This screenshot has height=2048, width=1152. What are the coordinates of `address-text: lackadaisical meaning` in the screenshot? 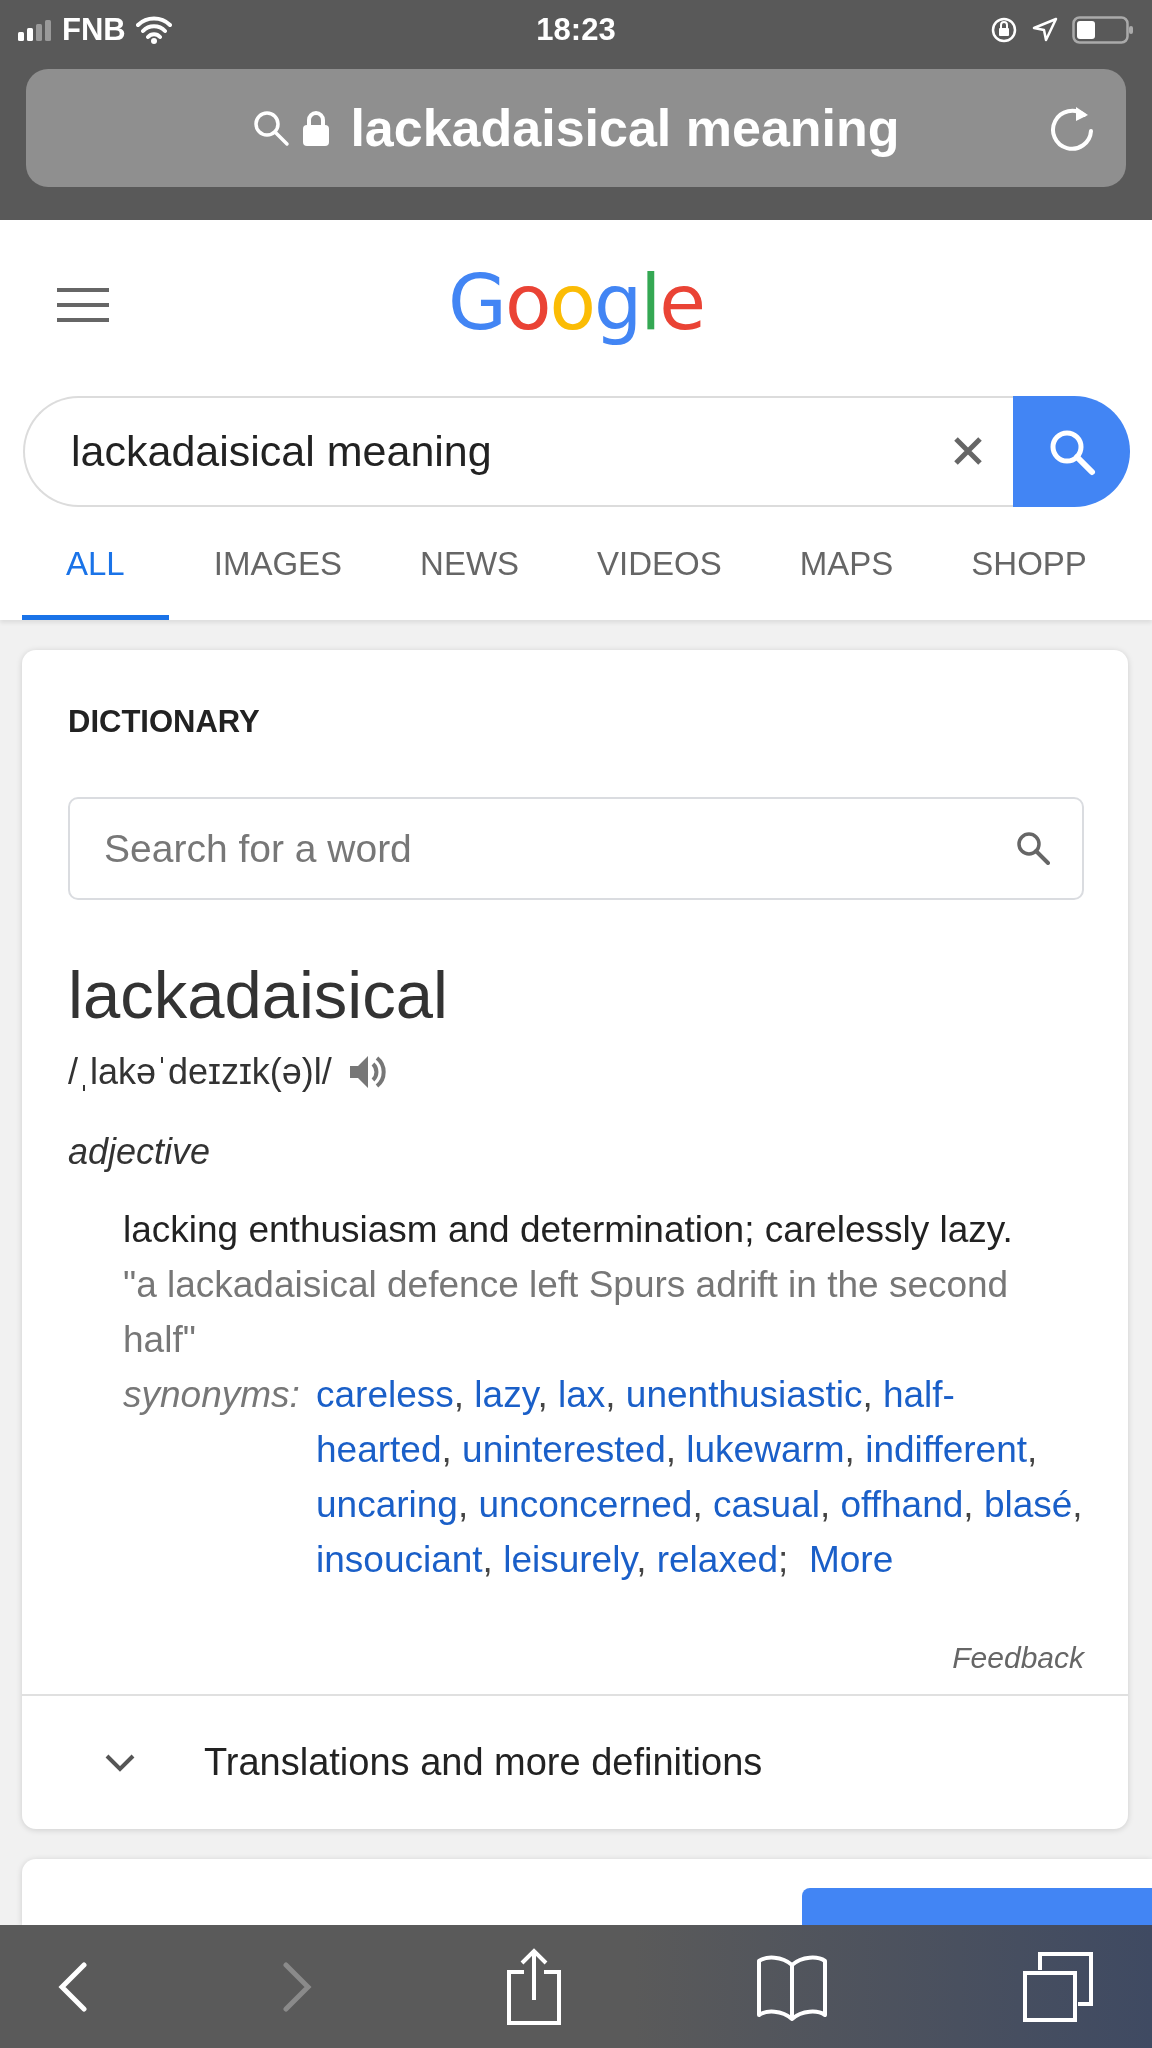 It's located at (625, 128).